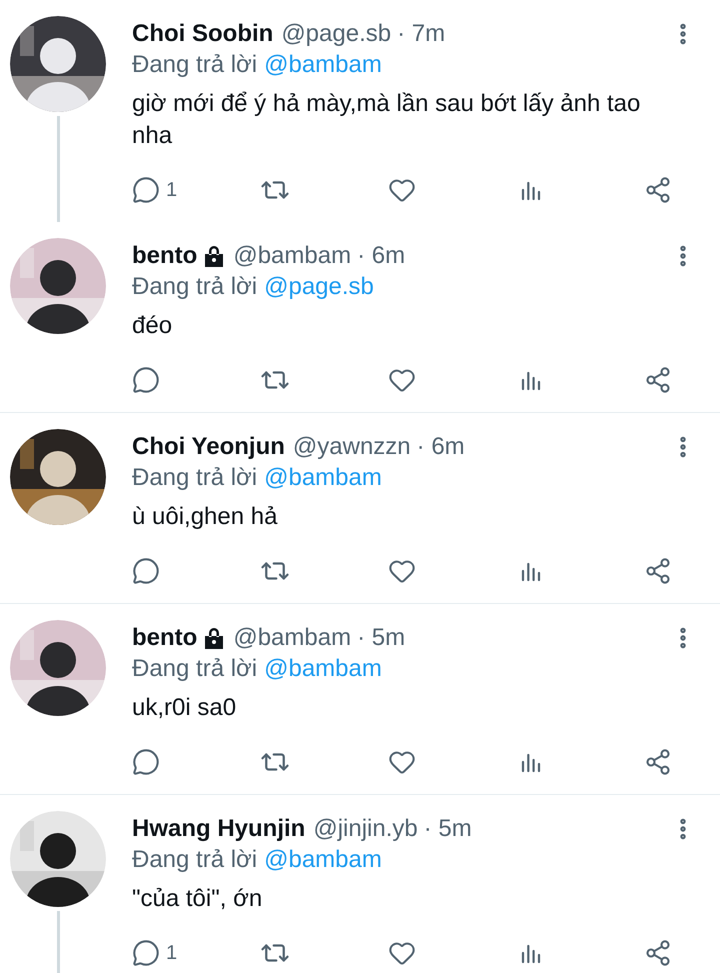  Describe the element at coordinates (336, 34) in the screenshot. I see `user-handle: @page.sb` at that location.